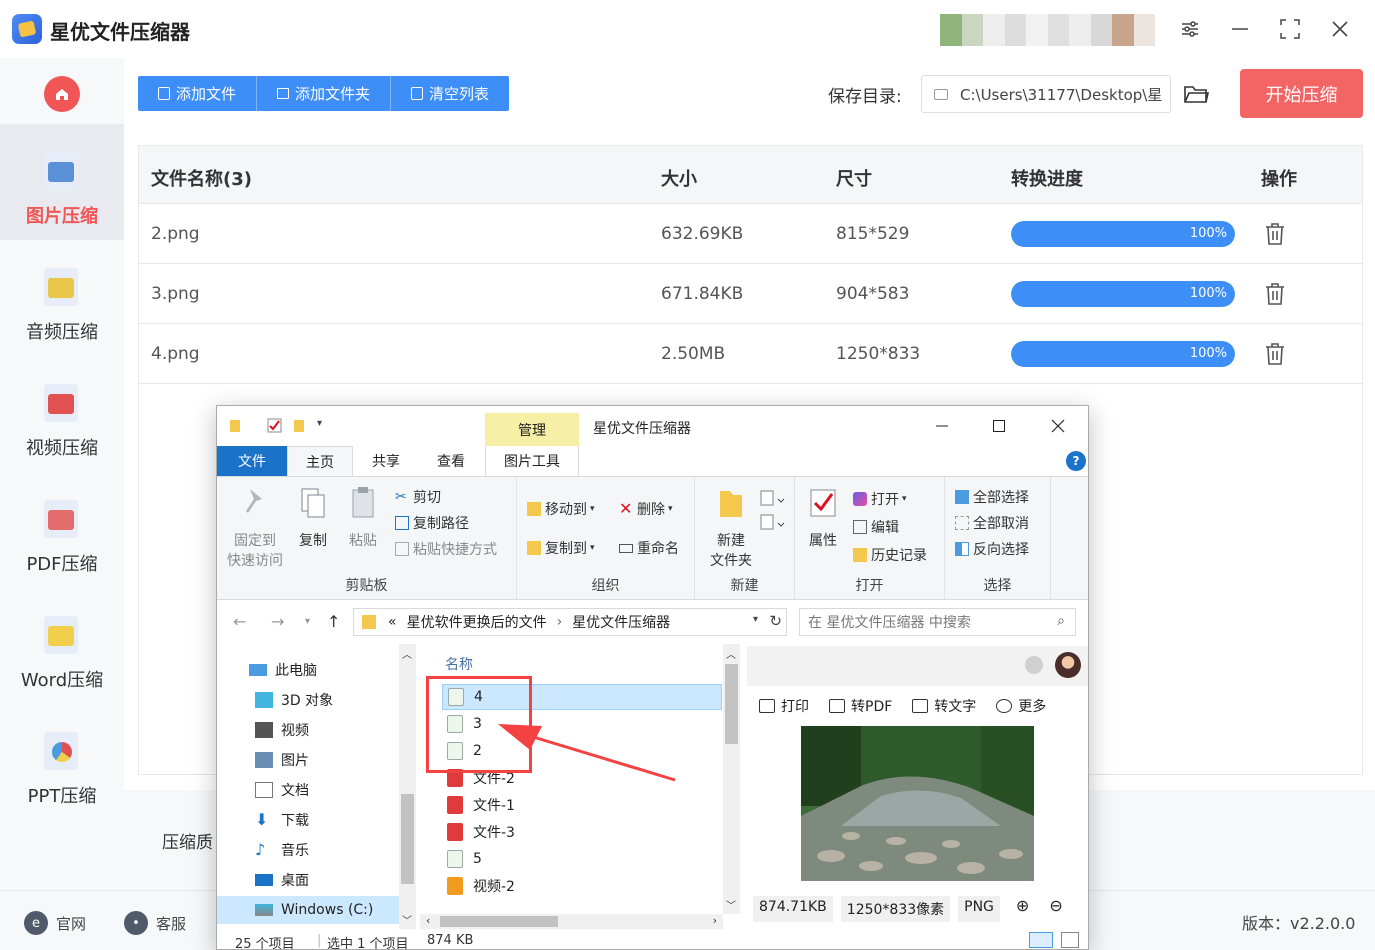  I want to click on explorer-minimize-icon, so click(942, 426).